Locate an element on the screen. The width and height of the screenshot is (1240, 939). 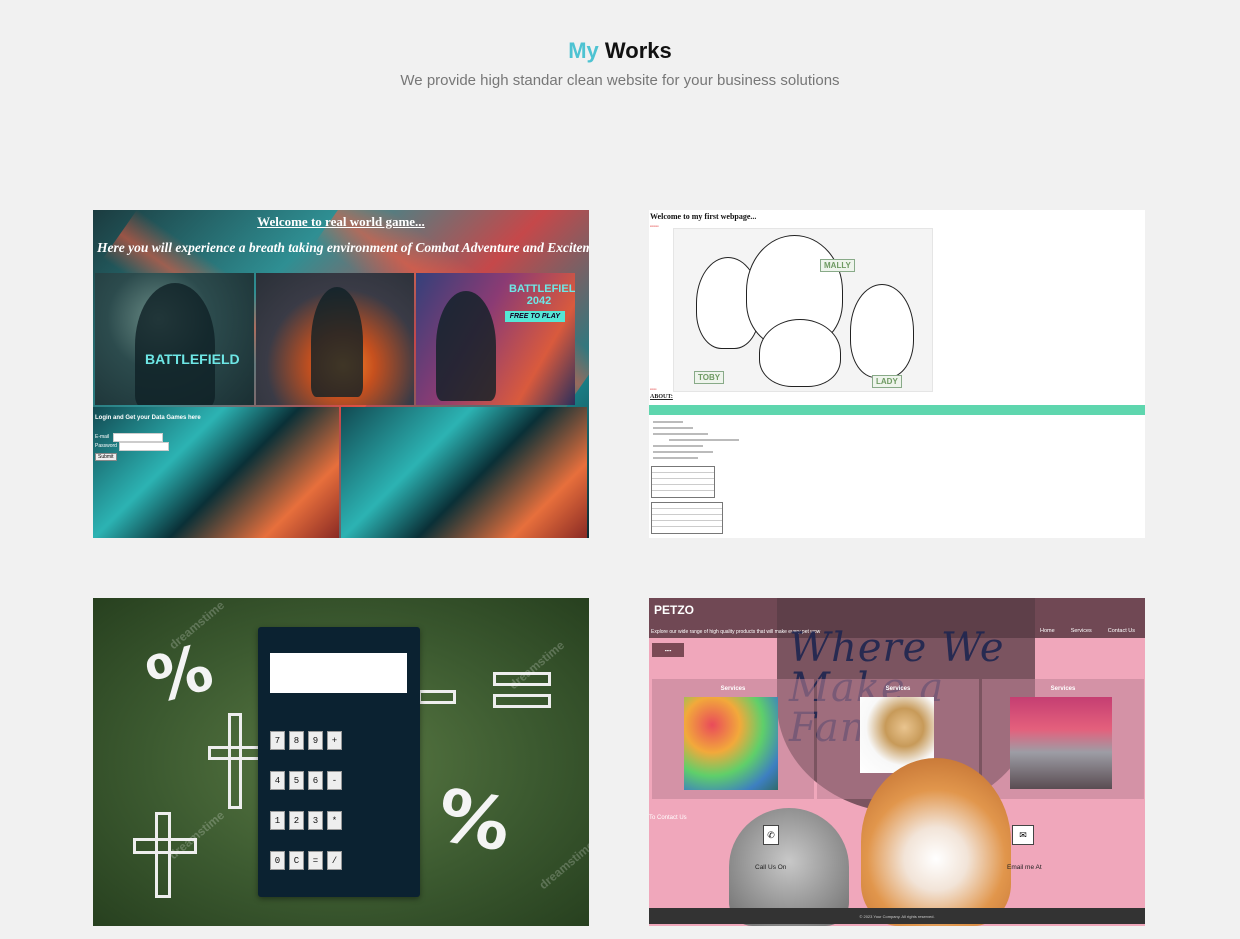
calc-key: 5 is located at coordinates (296, 780).